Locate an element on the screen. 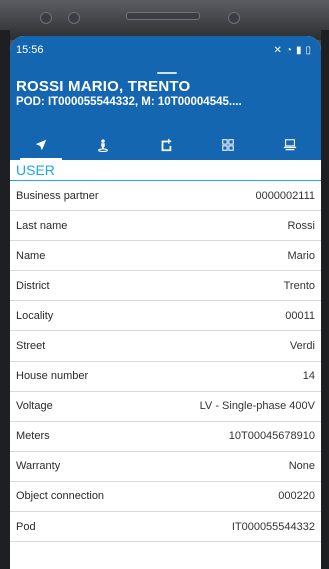 This screenshot has height=569, width=329. tab-bar is located at coordinates (165, 145).